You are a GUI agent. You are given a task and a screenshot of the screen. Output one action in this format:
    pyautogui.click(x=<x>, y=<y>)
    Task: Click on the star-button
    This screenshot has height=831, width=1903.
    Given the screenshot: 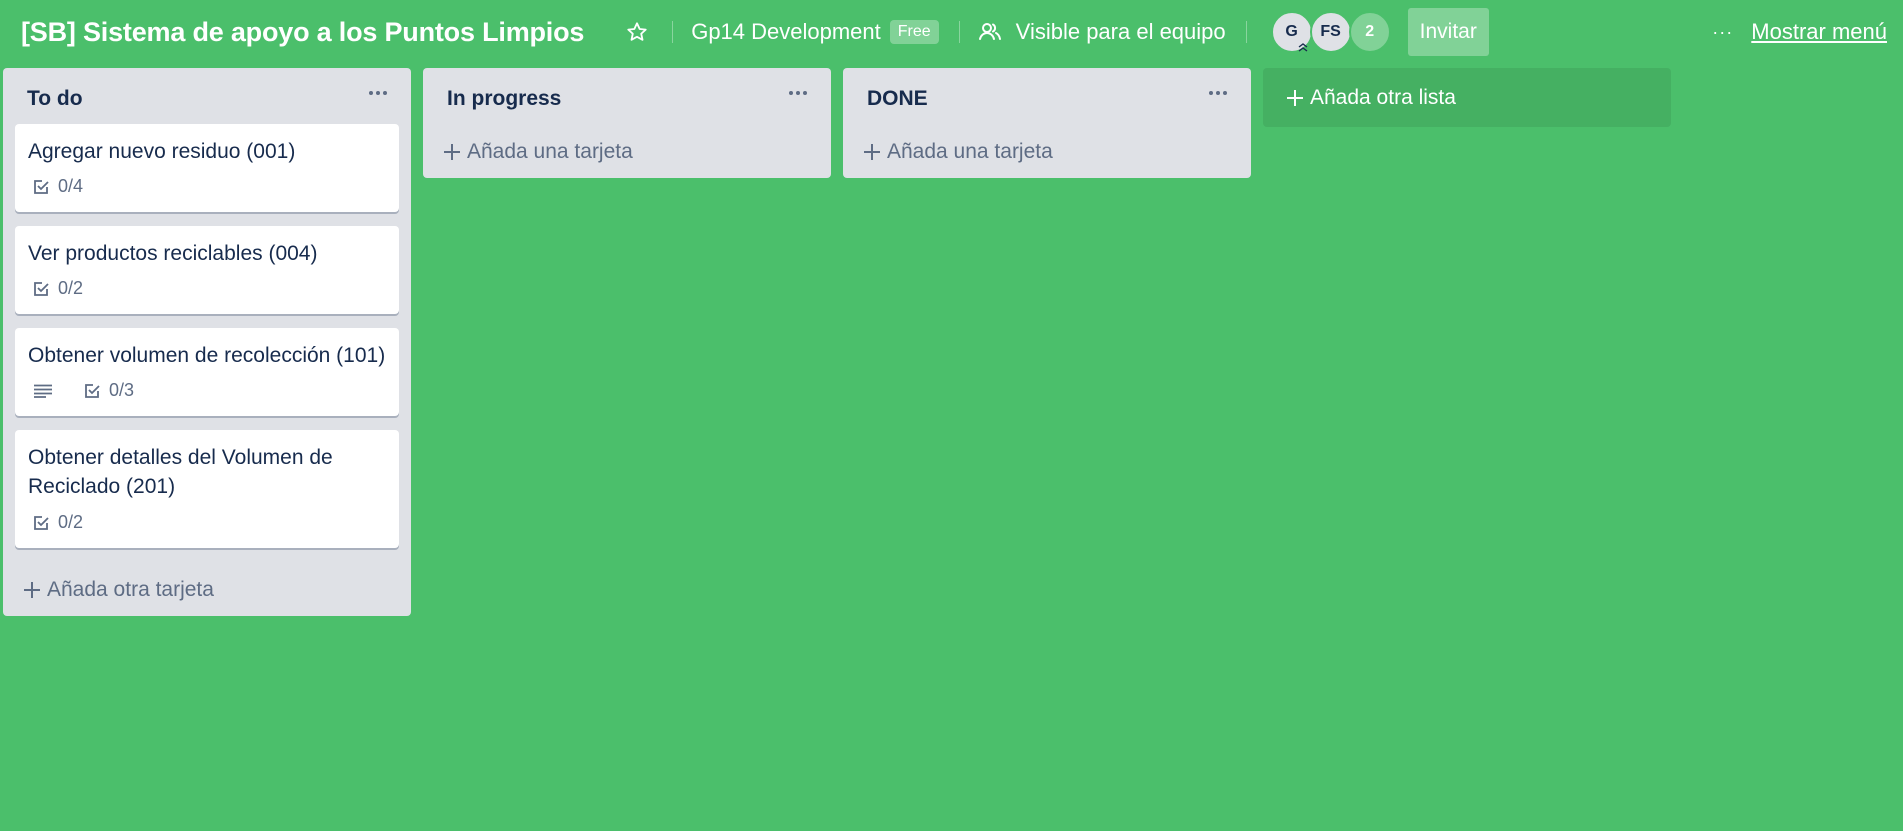 What is the action you would take?
    pyautogui.click(x=637, y=32)
    